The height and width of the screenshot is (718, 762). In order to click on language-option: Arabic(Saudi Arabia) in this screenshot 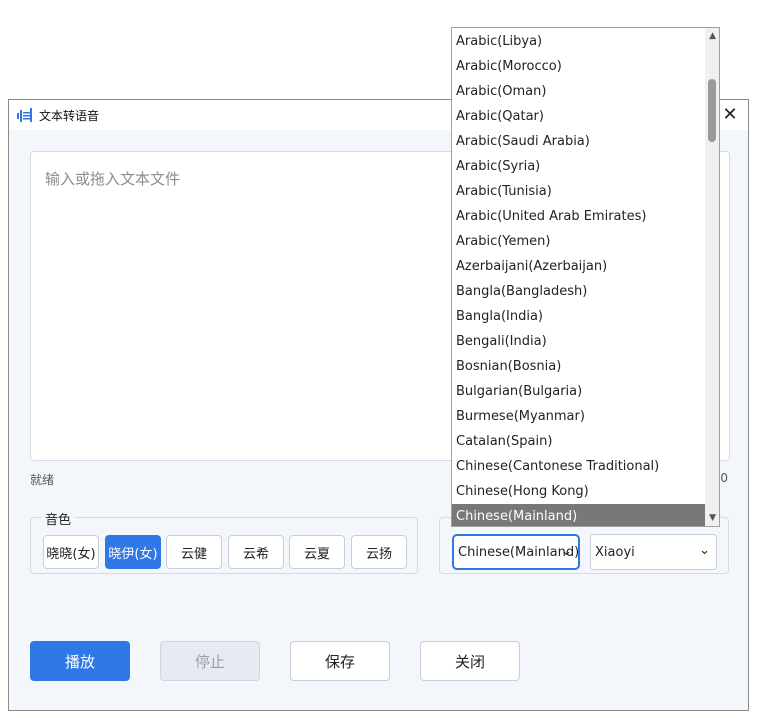, I will do `click(579, 141)`.